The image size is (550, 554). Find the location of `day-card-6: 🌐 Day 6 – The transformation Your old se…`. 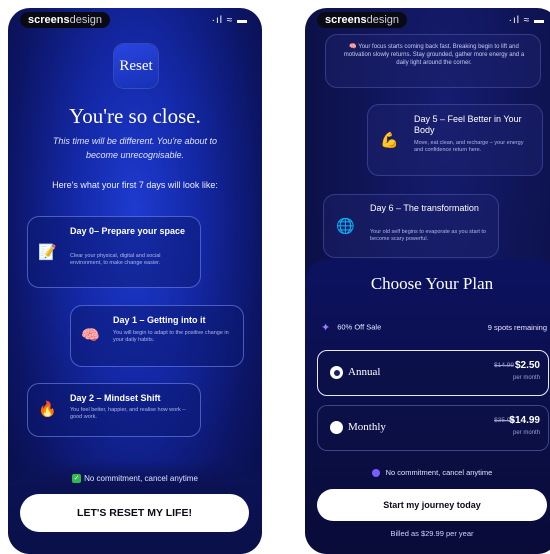

day-card-6: 🌐 Day 6 – The transformation Your old se… is located at coordinates (411, 226).